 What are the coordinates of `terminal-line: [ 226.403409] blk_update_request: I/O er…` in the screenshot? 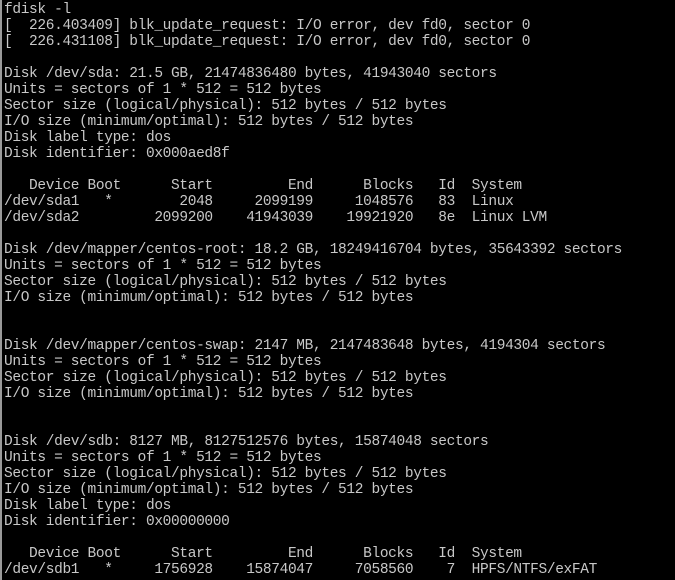 It's located at (267, 26).